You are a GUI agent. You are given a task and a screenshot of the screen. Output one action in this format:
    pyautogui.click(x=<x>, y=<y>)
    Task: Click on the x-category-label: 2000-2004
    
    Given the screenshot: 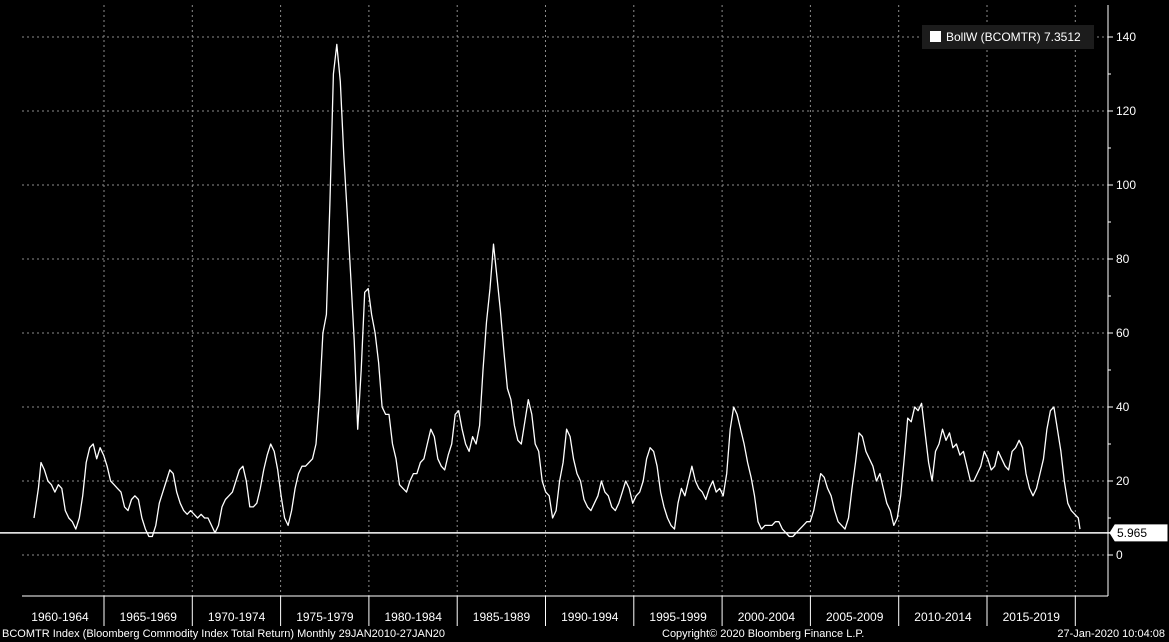 What is the action you would take?
    pyautogui.click(x=767, y=617)
    